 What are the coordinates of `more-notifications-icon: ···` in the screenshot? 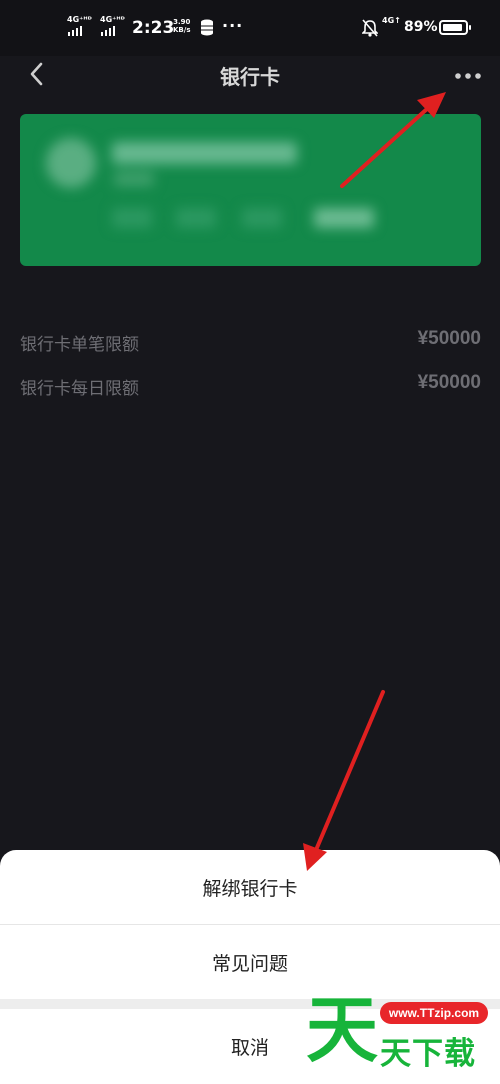 It's located at (233, 25).